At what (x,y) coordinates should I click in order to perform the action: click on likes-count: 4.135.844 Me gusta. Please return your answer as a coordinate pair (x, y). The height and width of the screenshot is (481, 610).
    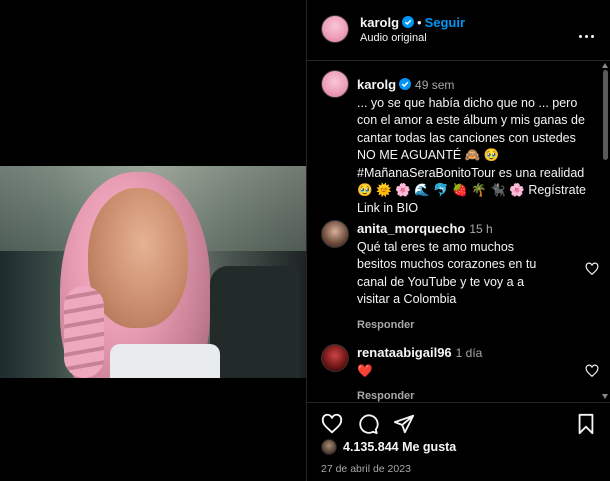
    Looking at the image, I should click on (388, 449).